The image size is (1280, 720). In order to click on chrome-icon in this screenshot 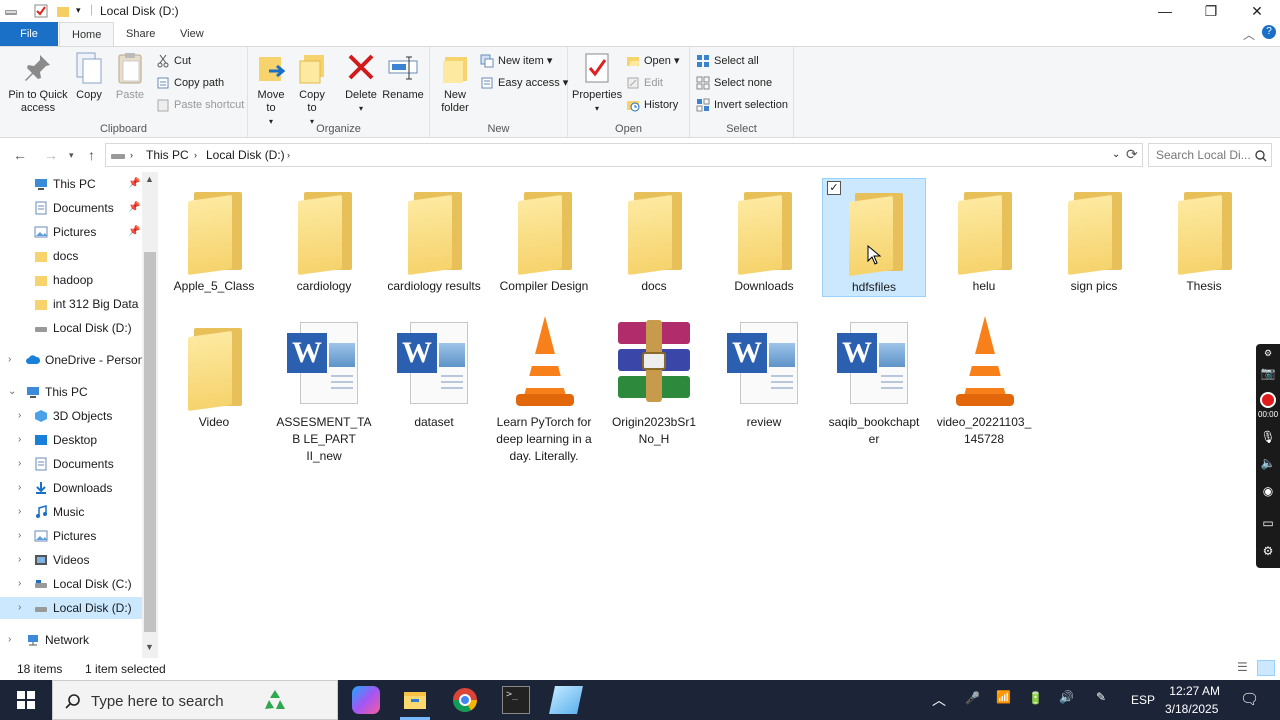, I will do `click(465, 700)`.